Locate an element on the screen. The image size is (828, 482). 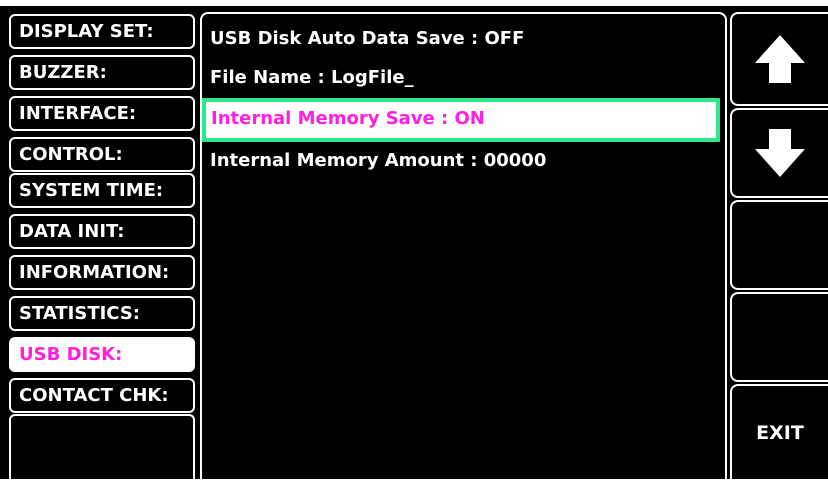
menu-item-system-time: SYSTEM TIME: is located at coordinates (102, 190).